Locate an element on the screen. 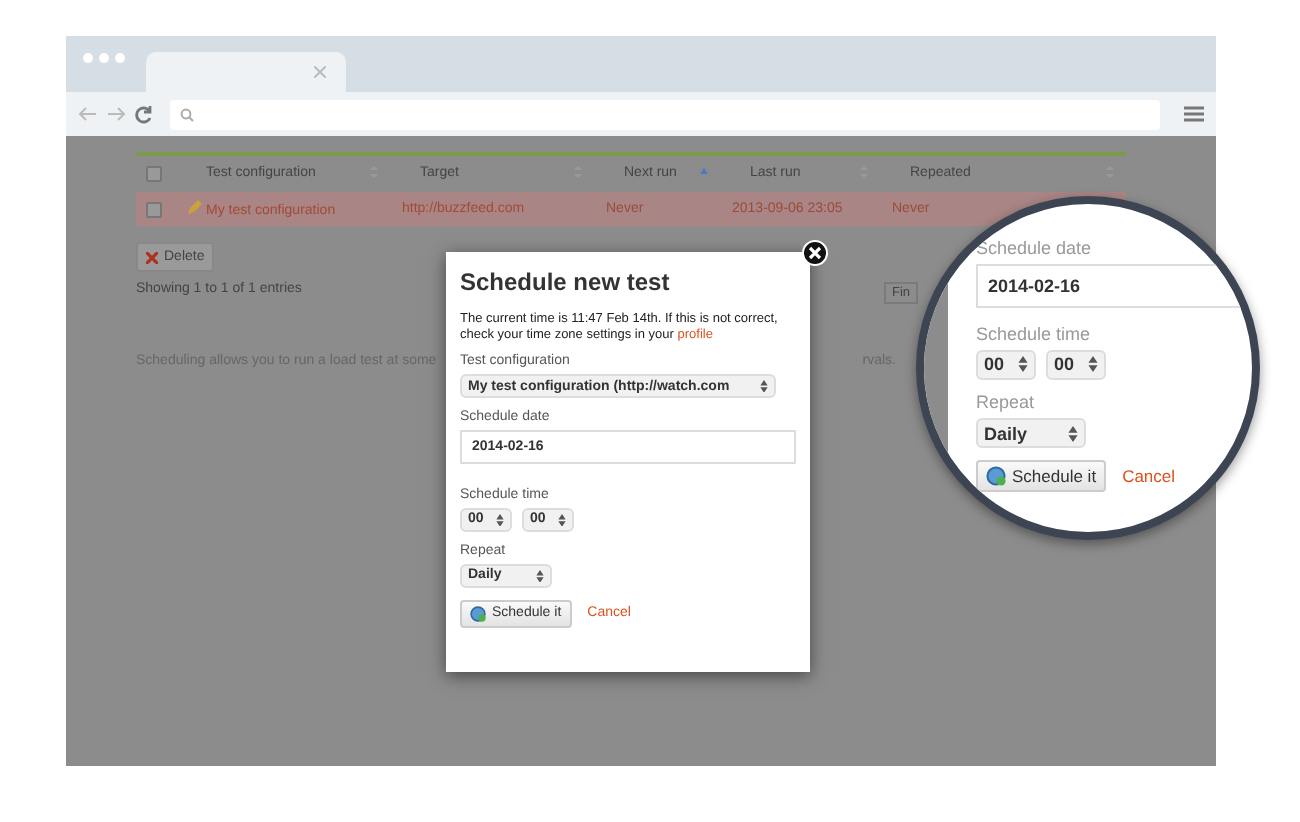 This screenshot has height=822, width=1300. row-checkbox is located at coordinates (154, 209).